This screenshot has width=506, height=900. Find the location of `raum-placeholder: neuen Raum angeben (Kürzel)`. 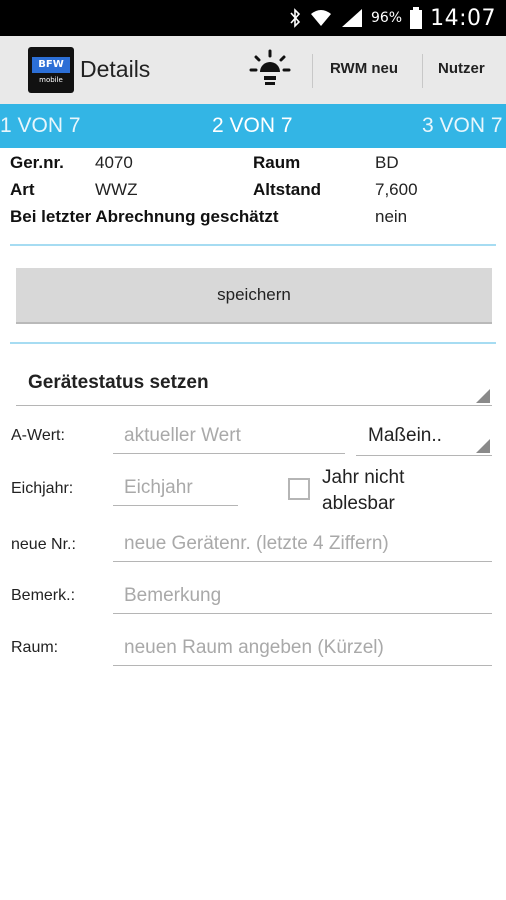

raum-placeholder: neuen Raum angeben (Kürzel) is located at coordinates (254, 647).